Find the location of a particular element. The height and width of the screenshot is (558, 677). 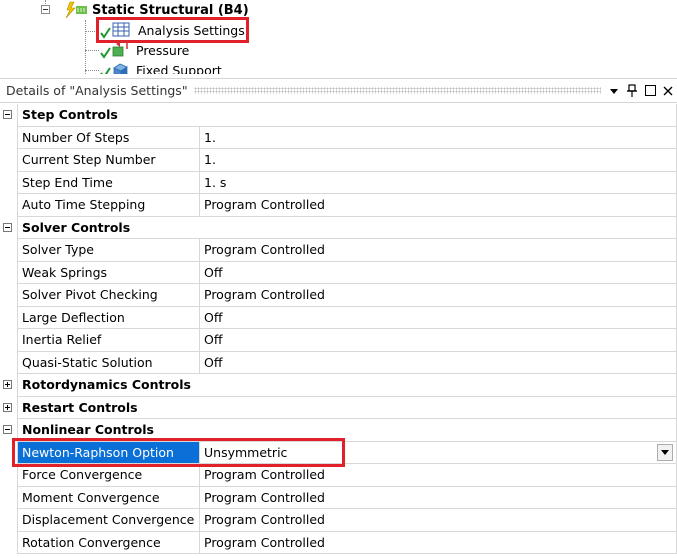

property-name: Weak Springs is located at coordinates (108, 272).